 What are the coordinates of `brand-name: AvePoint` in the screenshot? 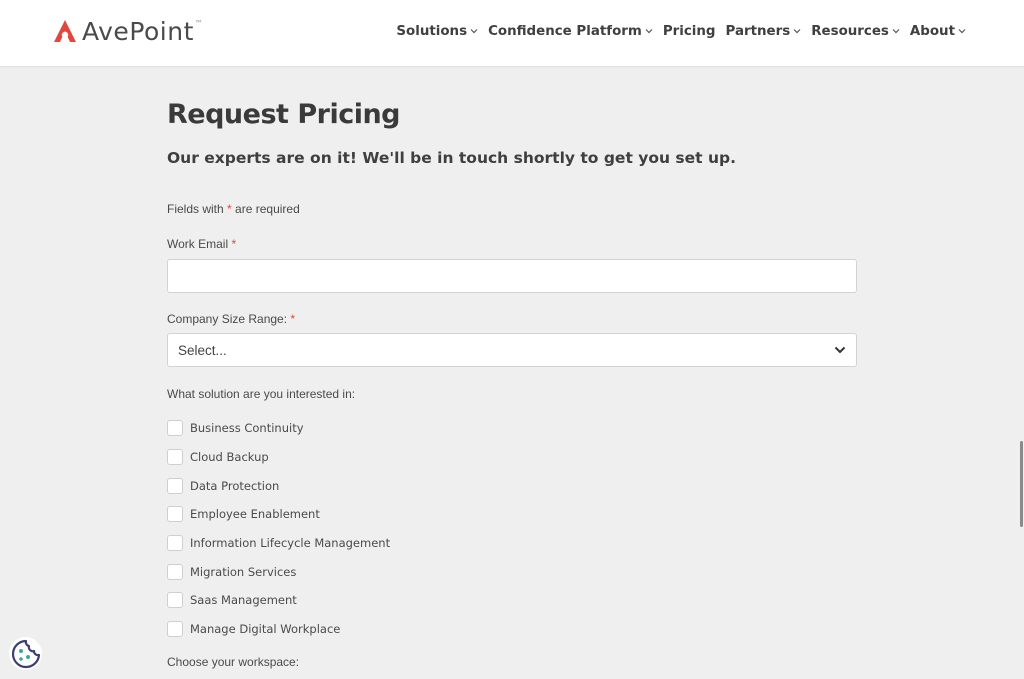 It's located at (138, 31).